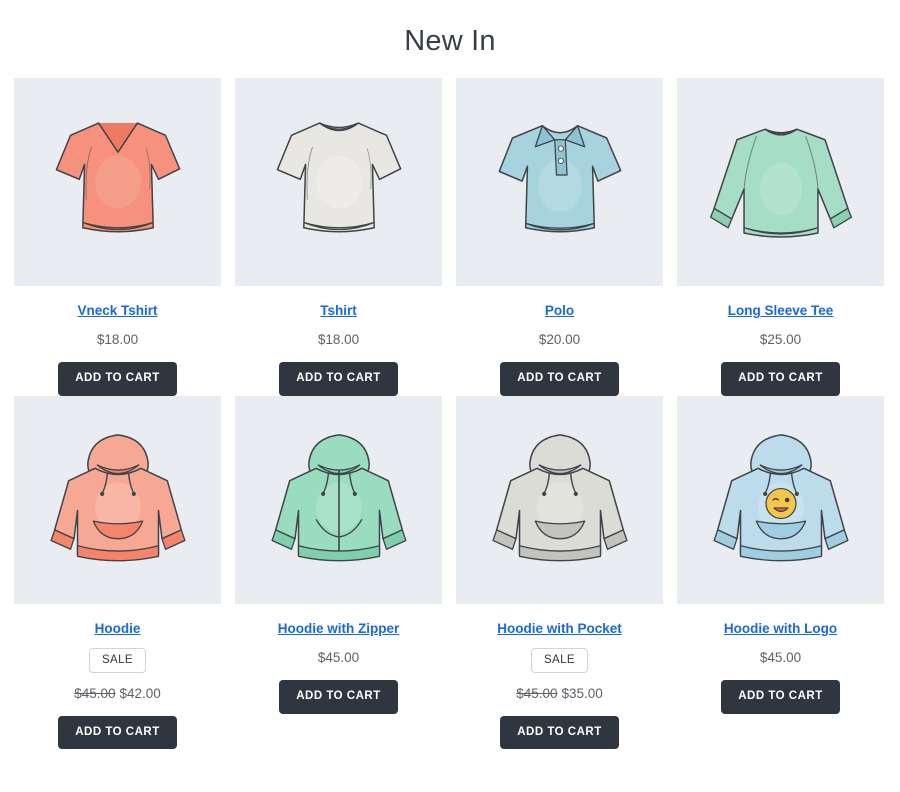 Image resolution: width=900 pixels, height=792 pixels. I want to click on product-card: Hoodie with Zipper $45.00 ADD TO CART, so click(338, 572).